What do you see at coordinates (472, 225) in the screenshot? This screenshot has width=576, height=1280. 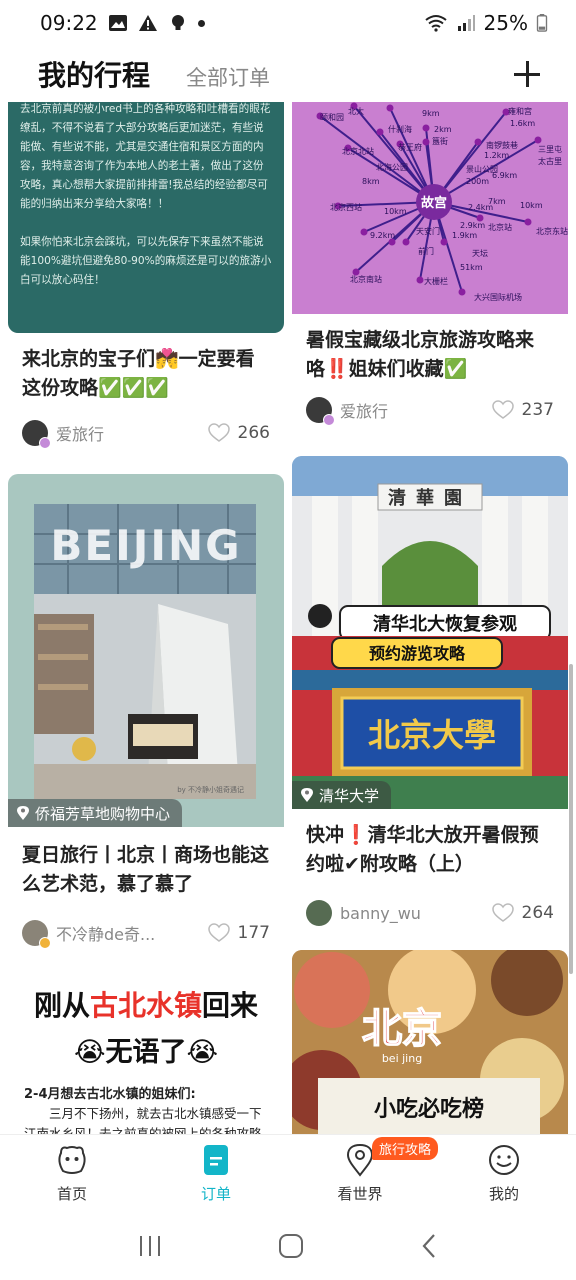 I see `map-label: 2.9km` at bounding box center [472, 225].